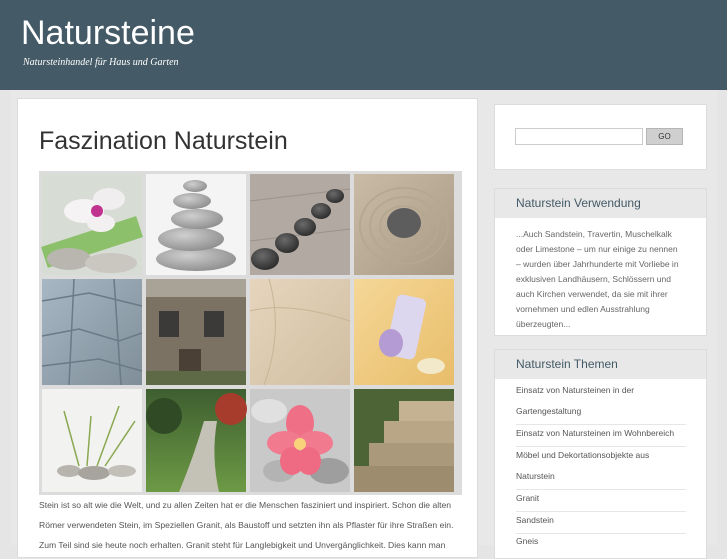 The width and height of the screenshot is (727, 559). Describe the element at coordinates (579, 136) in the screenshot. I see `search-input` at that location.